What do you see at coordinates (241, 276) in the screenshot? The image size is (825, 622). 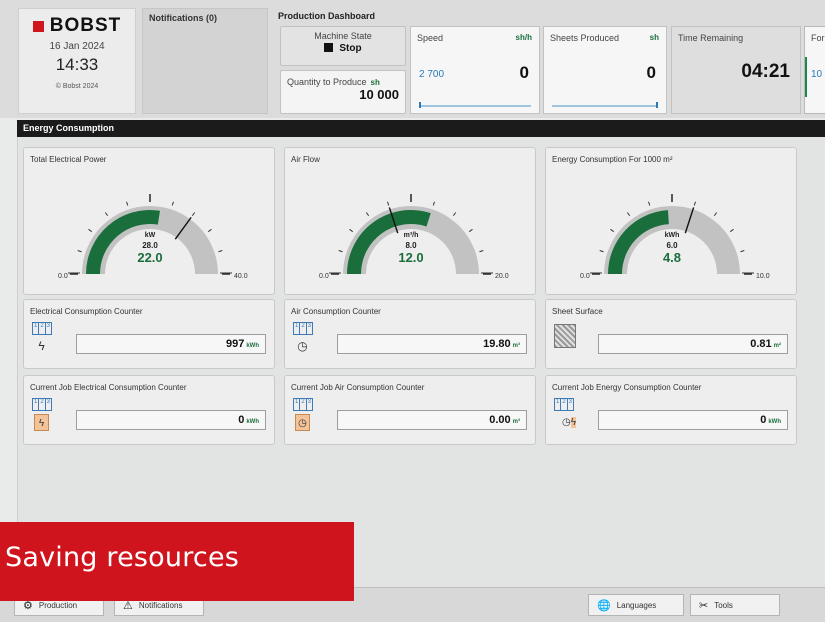 I see `gauge-max: 40.0` at bounding box center [241, 276].